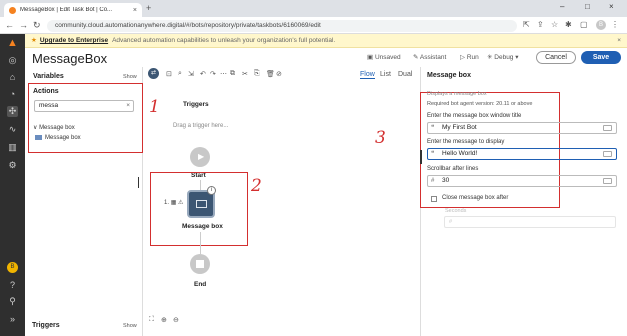 The width and height of the screenshot is (627, 336). Describe the element at coordinates (12, 60) in the screenshot. I see `explore-icon: ◎` at that location.